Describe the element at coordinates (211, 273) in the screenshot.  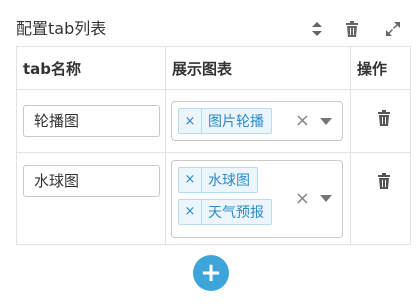
I see `add-row-button: +` at that location.